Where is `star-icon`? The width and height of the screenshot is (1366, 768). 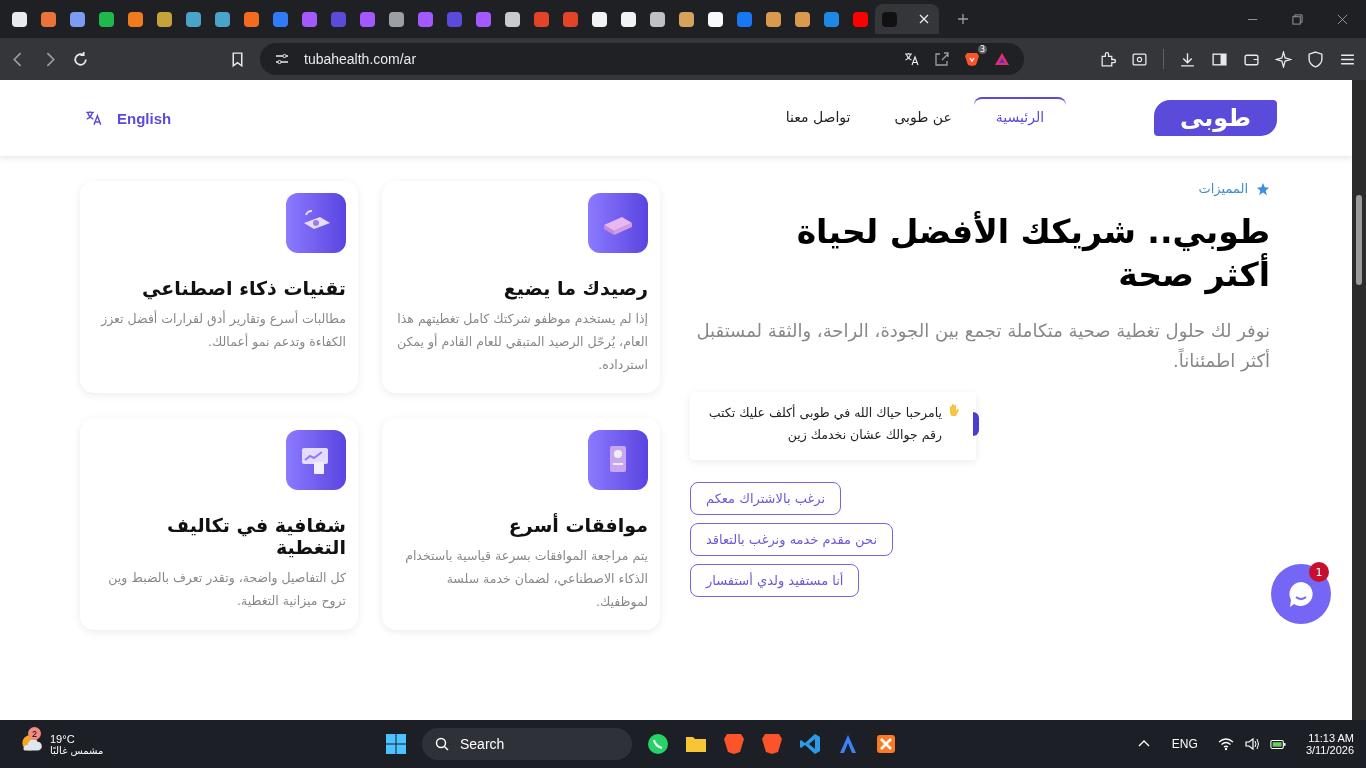 star-icon is located at coordinates (1263, 188).